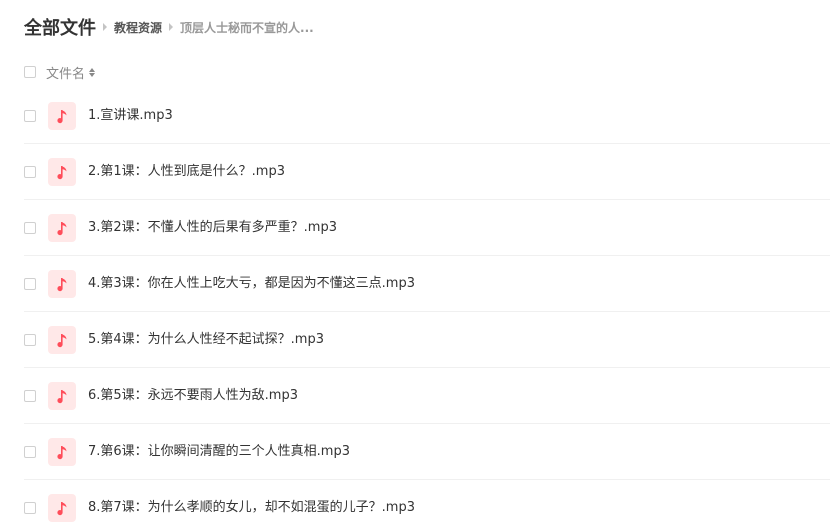 The image size is (830, 532). What do you see at coordinates (186, 172) in the screenshot?
I see `file-name: 2.第1课：人性到底是什么？.mp3` at bounding box center [186, 172].